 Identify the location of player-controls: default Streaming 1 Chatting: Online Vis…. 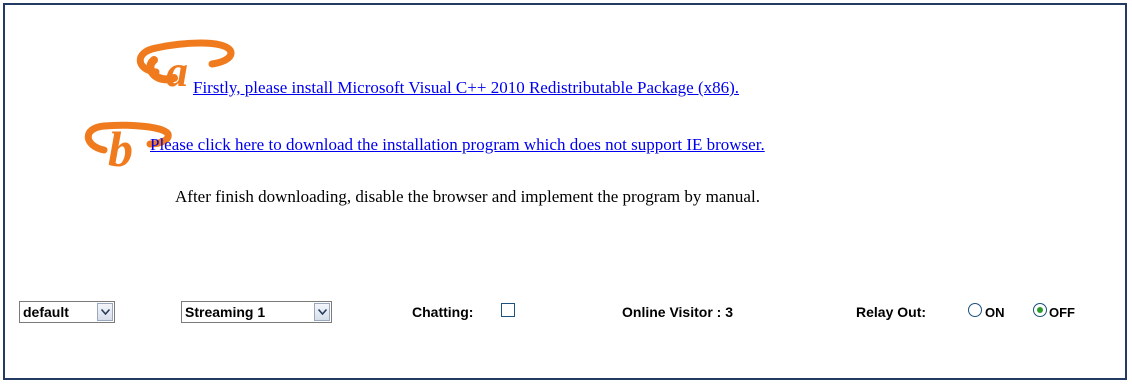
(566, 313).